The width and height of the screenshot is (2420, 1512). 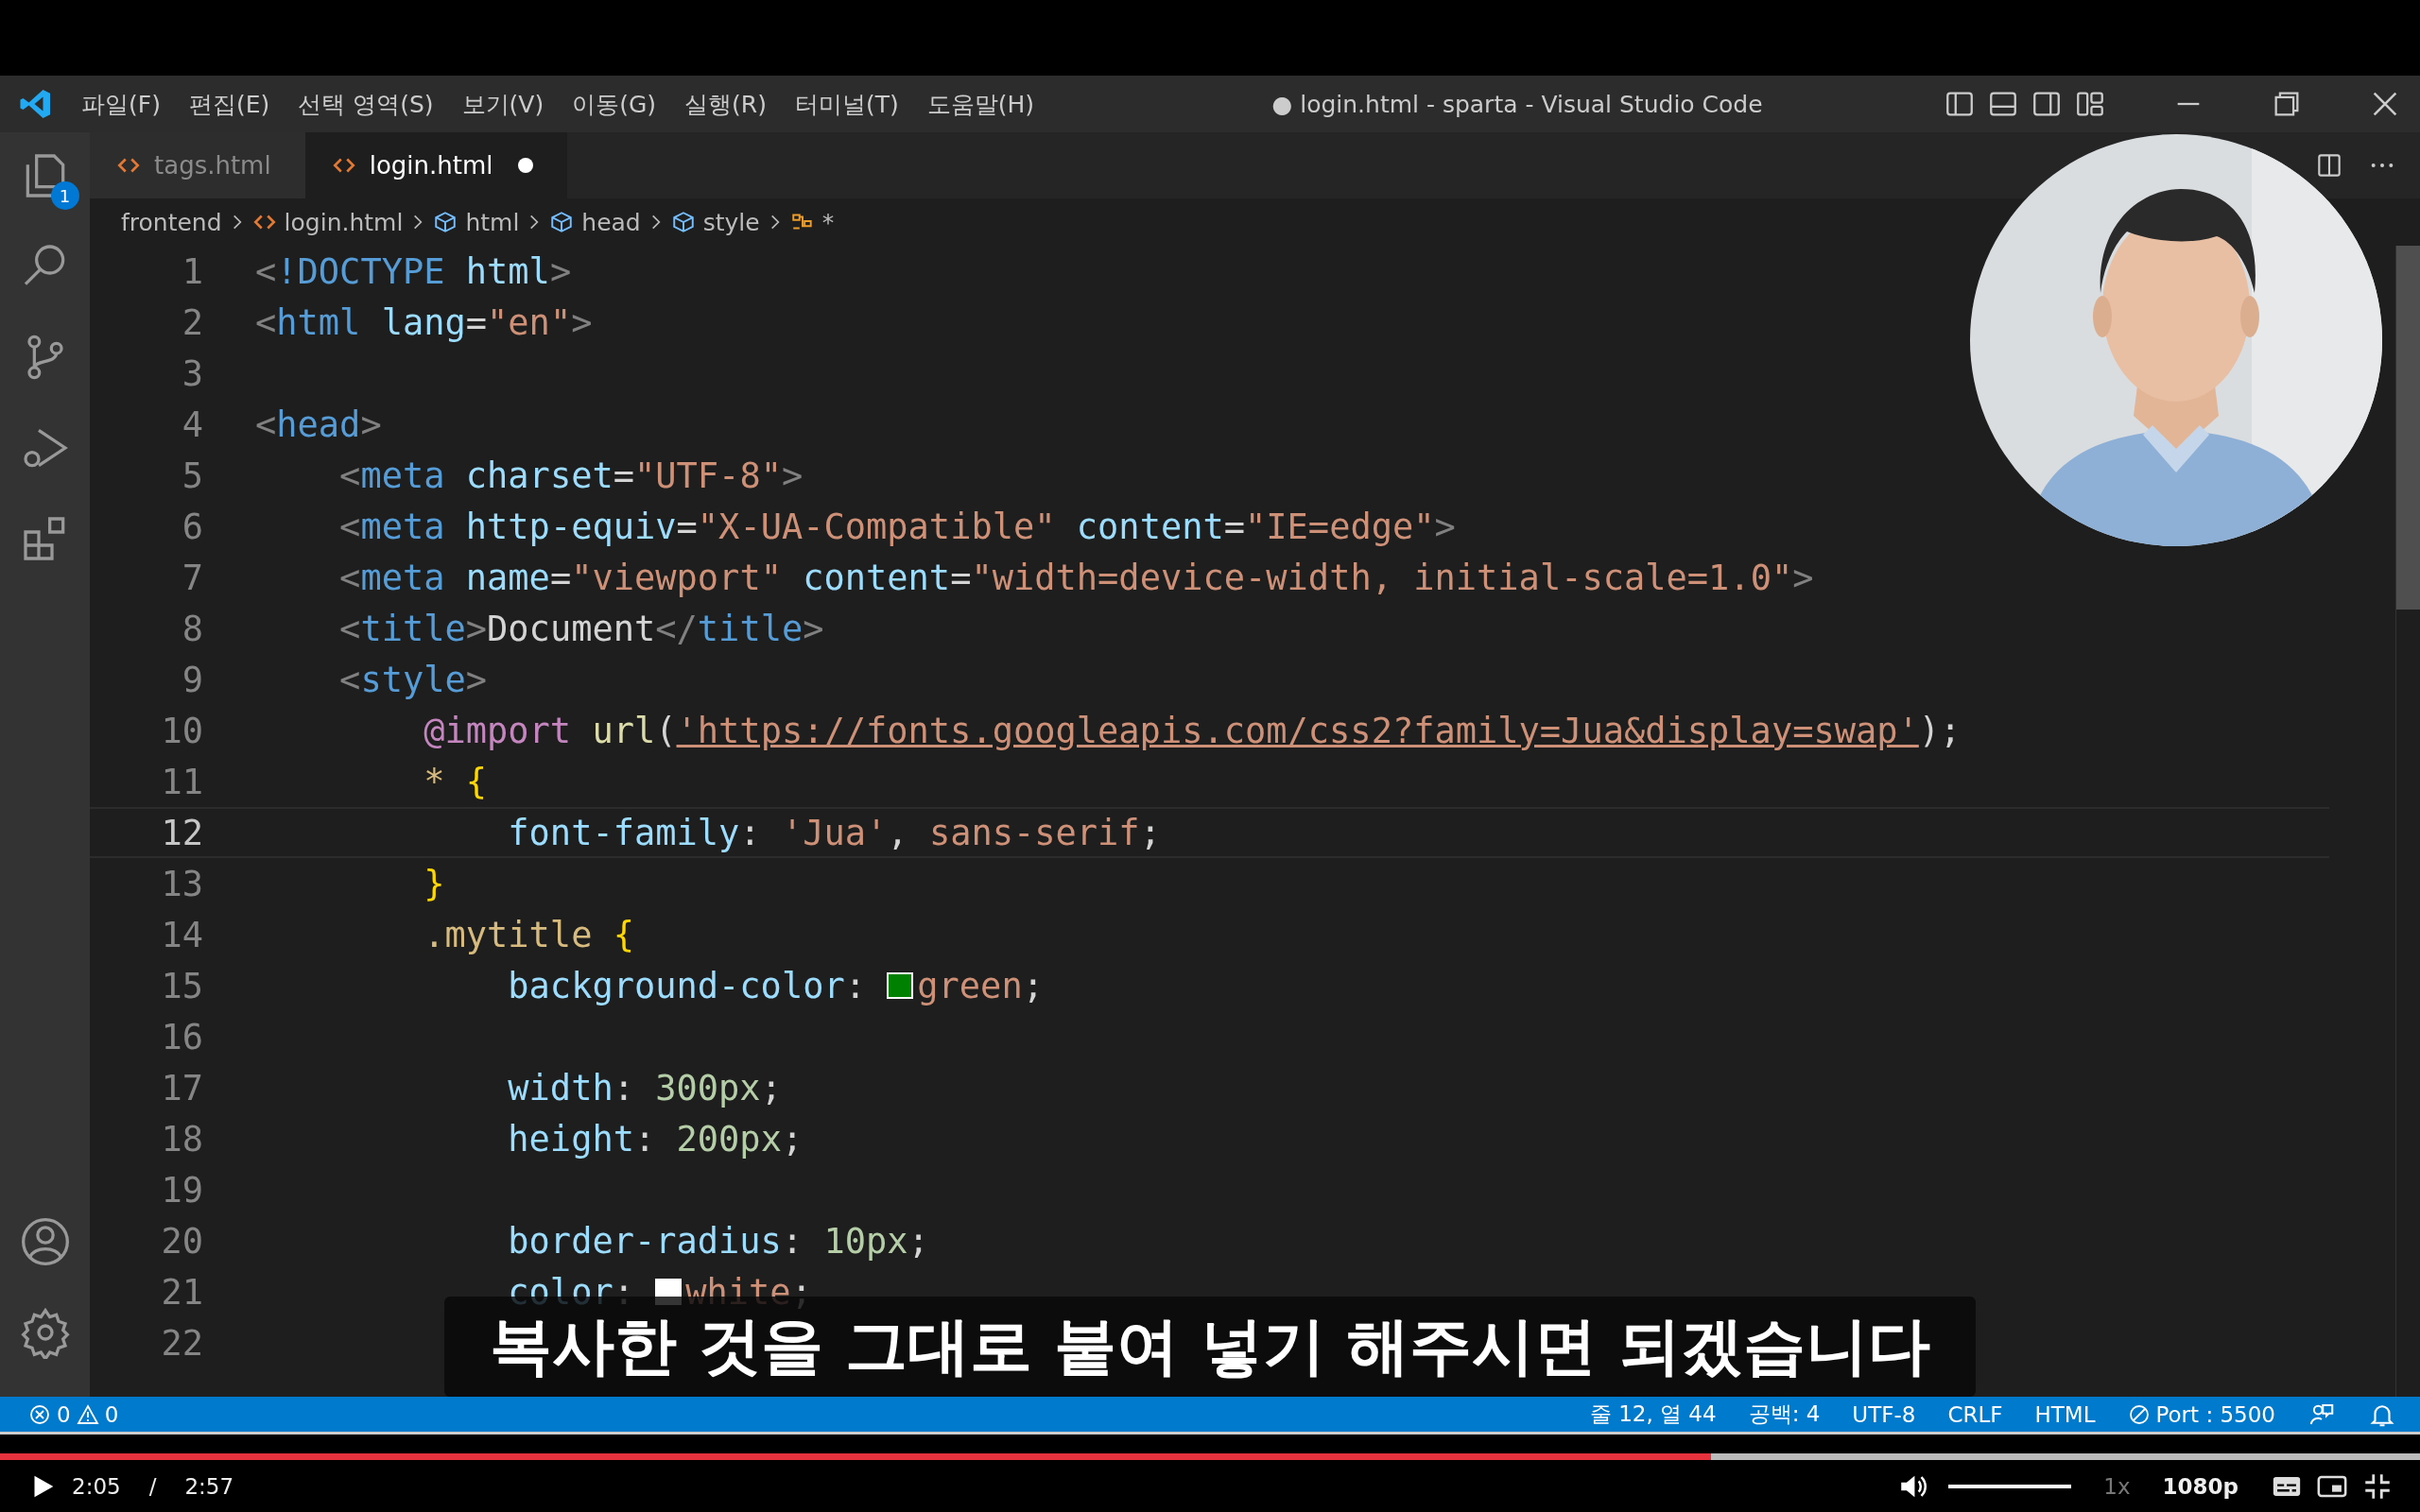 I want to click on line-number: 2, so click(x=192, y=322).